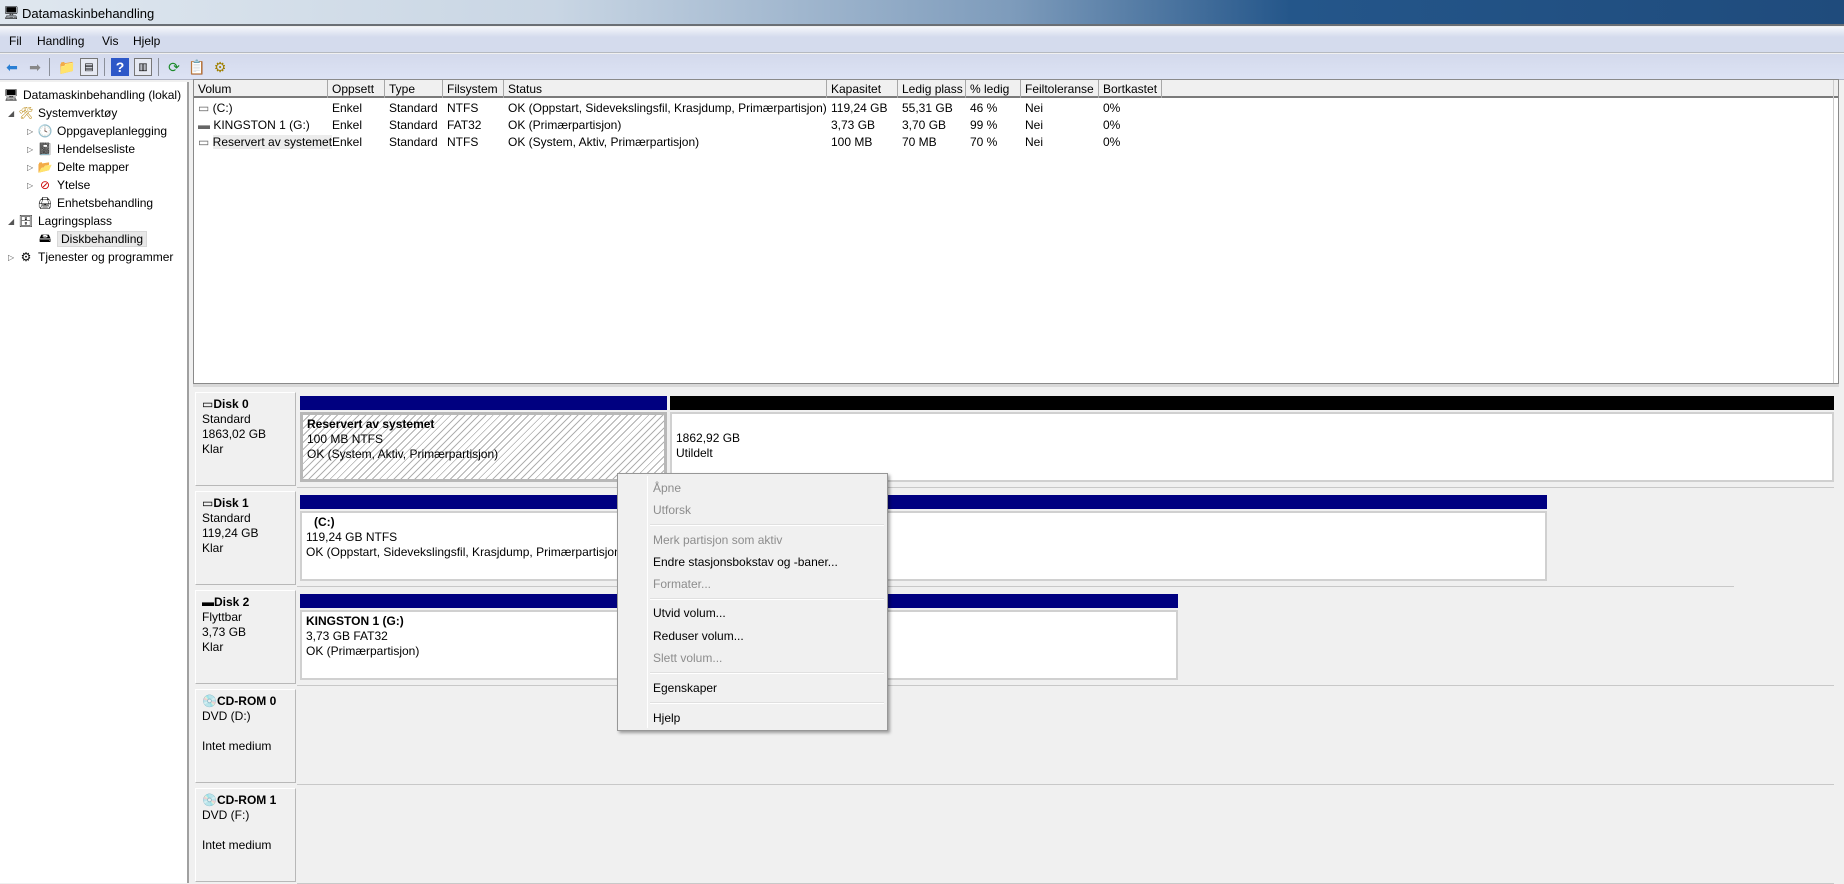 The height and width of the screenshot is (884, 1844). I want to click on refresh-icon: ⟳, so click(174, 67).